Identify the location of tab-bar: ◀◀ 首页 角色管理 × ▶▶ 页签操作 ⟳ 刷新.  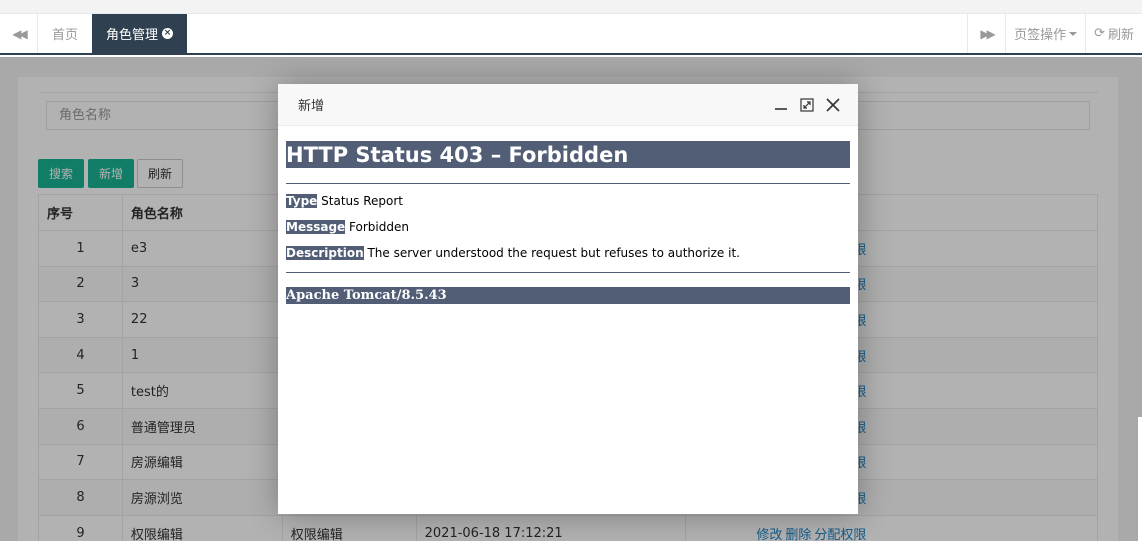
(571, 34).